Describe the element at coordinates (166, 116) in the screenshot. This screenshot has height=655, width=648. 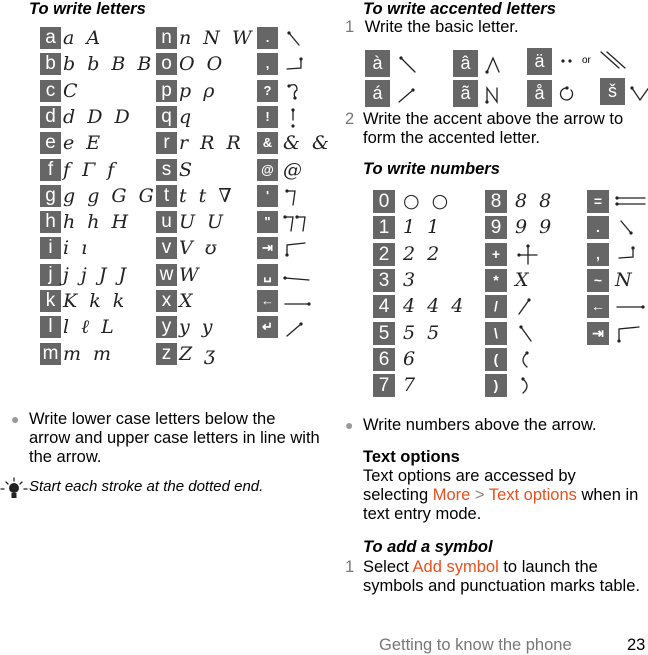
I see `key-q: q` at that location.